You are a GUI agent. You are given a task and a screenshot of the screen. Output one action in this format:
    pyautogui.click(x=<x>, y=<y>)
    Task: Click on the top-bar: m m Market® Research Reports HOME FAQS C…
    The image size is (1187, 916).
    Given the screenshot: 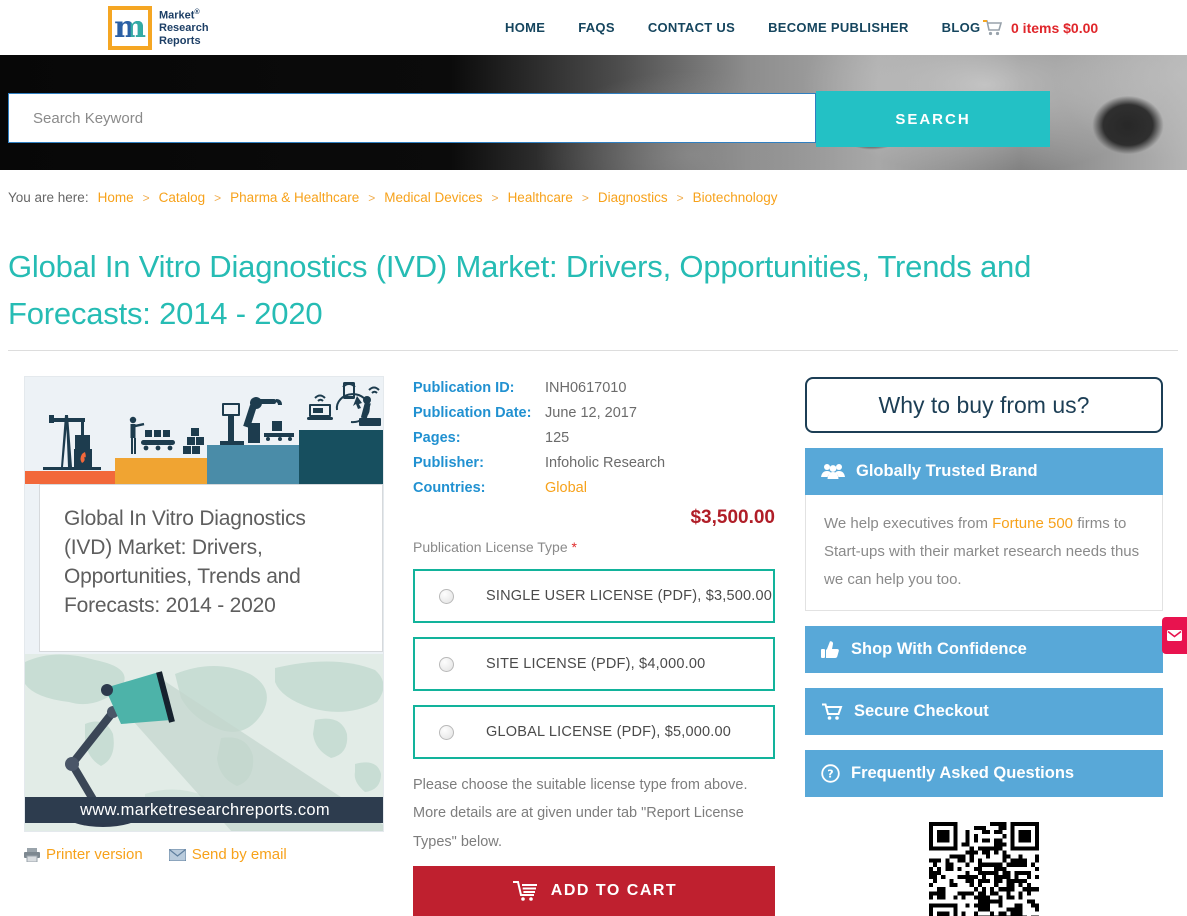 What is the action you would take?
    pyautogui.click(x=593, y=27)
    